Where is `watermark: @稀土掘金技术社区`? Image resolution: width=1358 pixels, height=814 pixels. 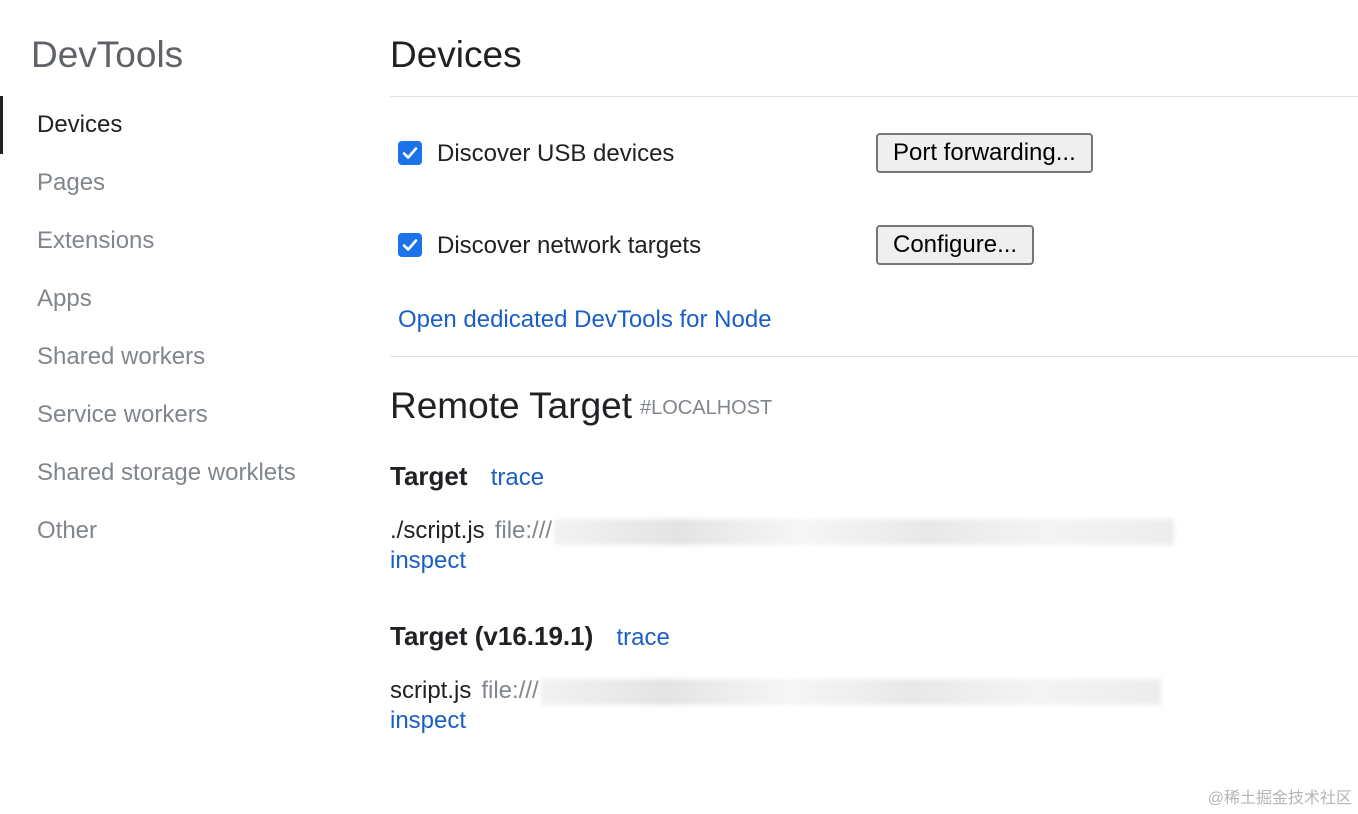
watermark: @稀土掘金技术社区 is located at coordinates (1279, 798).